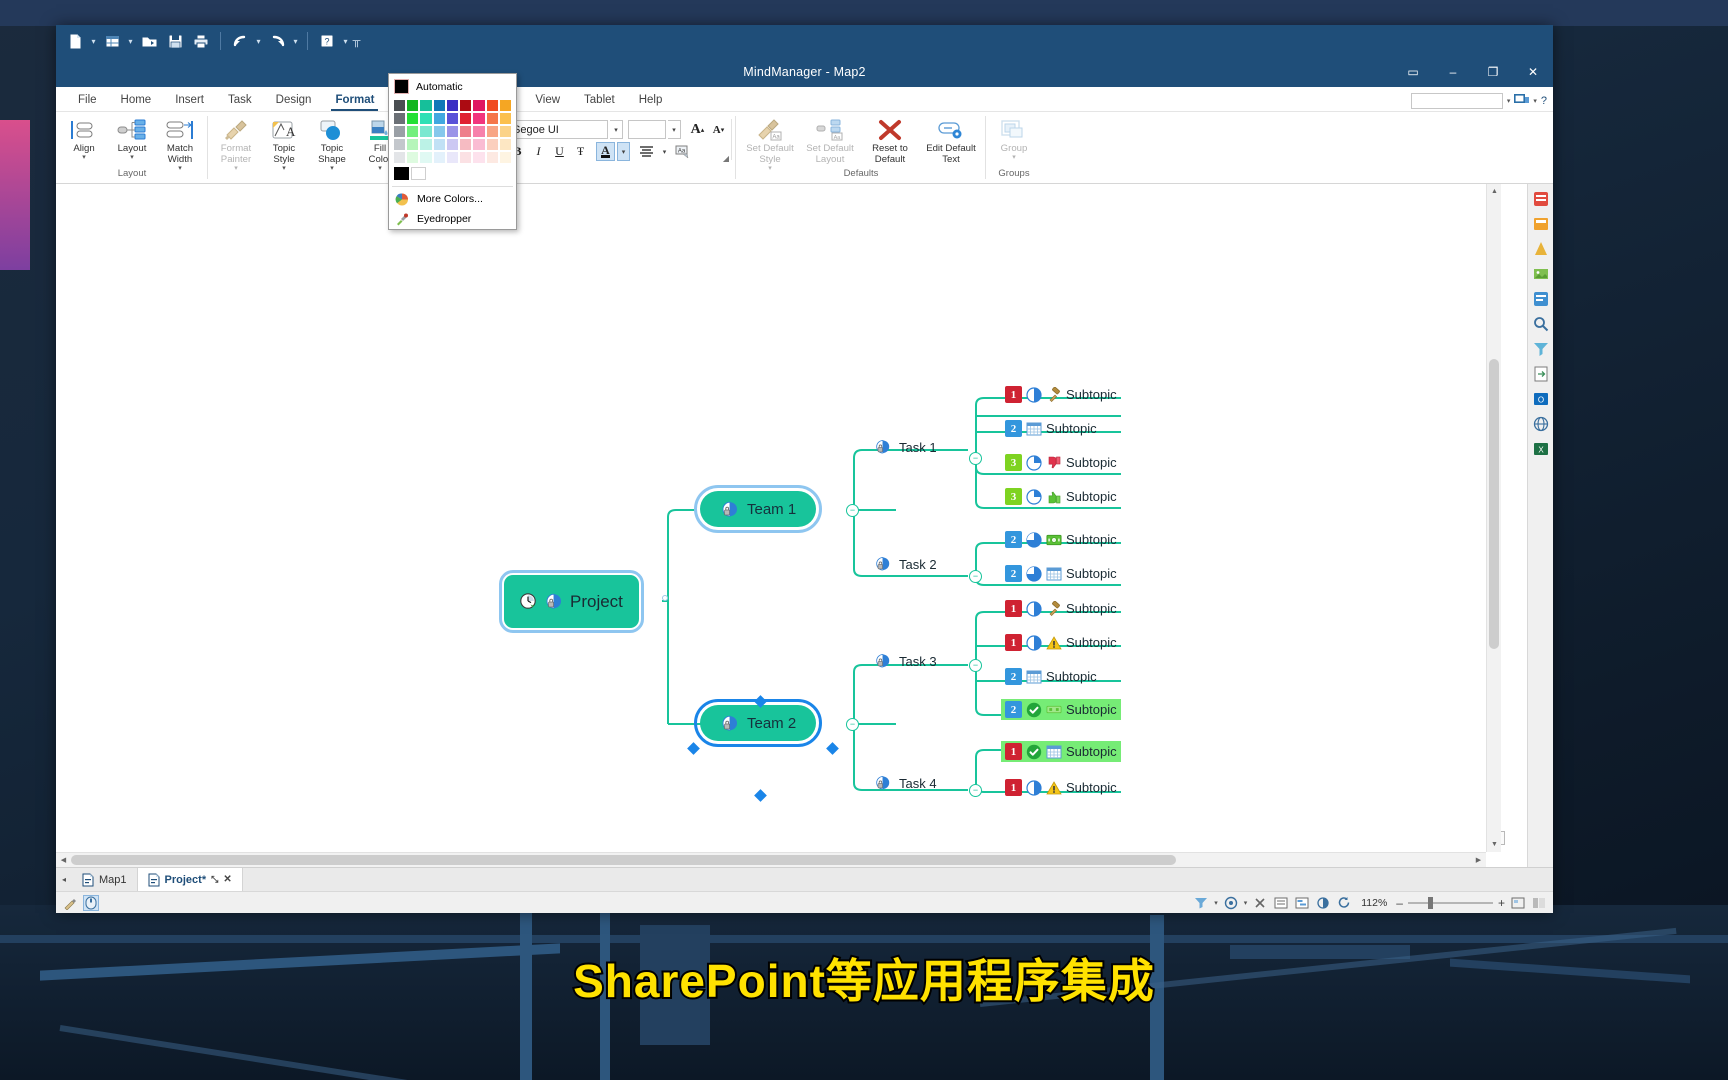  I want to click on zoom-level-label: 112%, so click(1374, 903).